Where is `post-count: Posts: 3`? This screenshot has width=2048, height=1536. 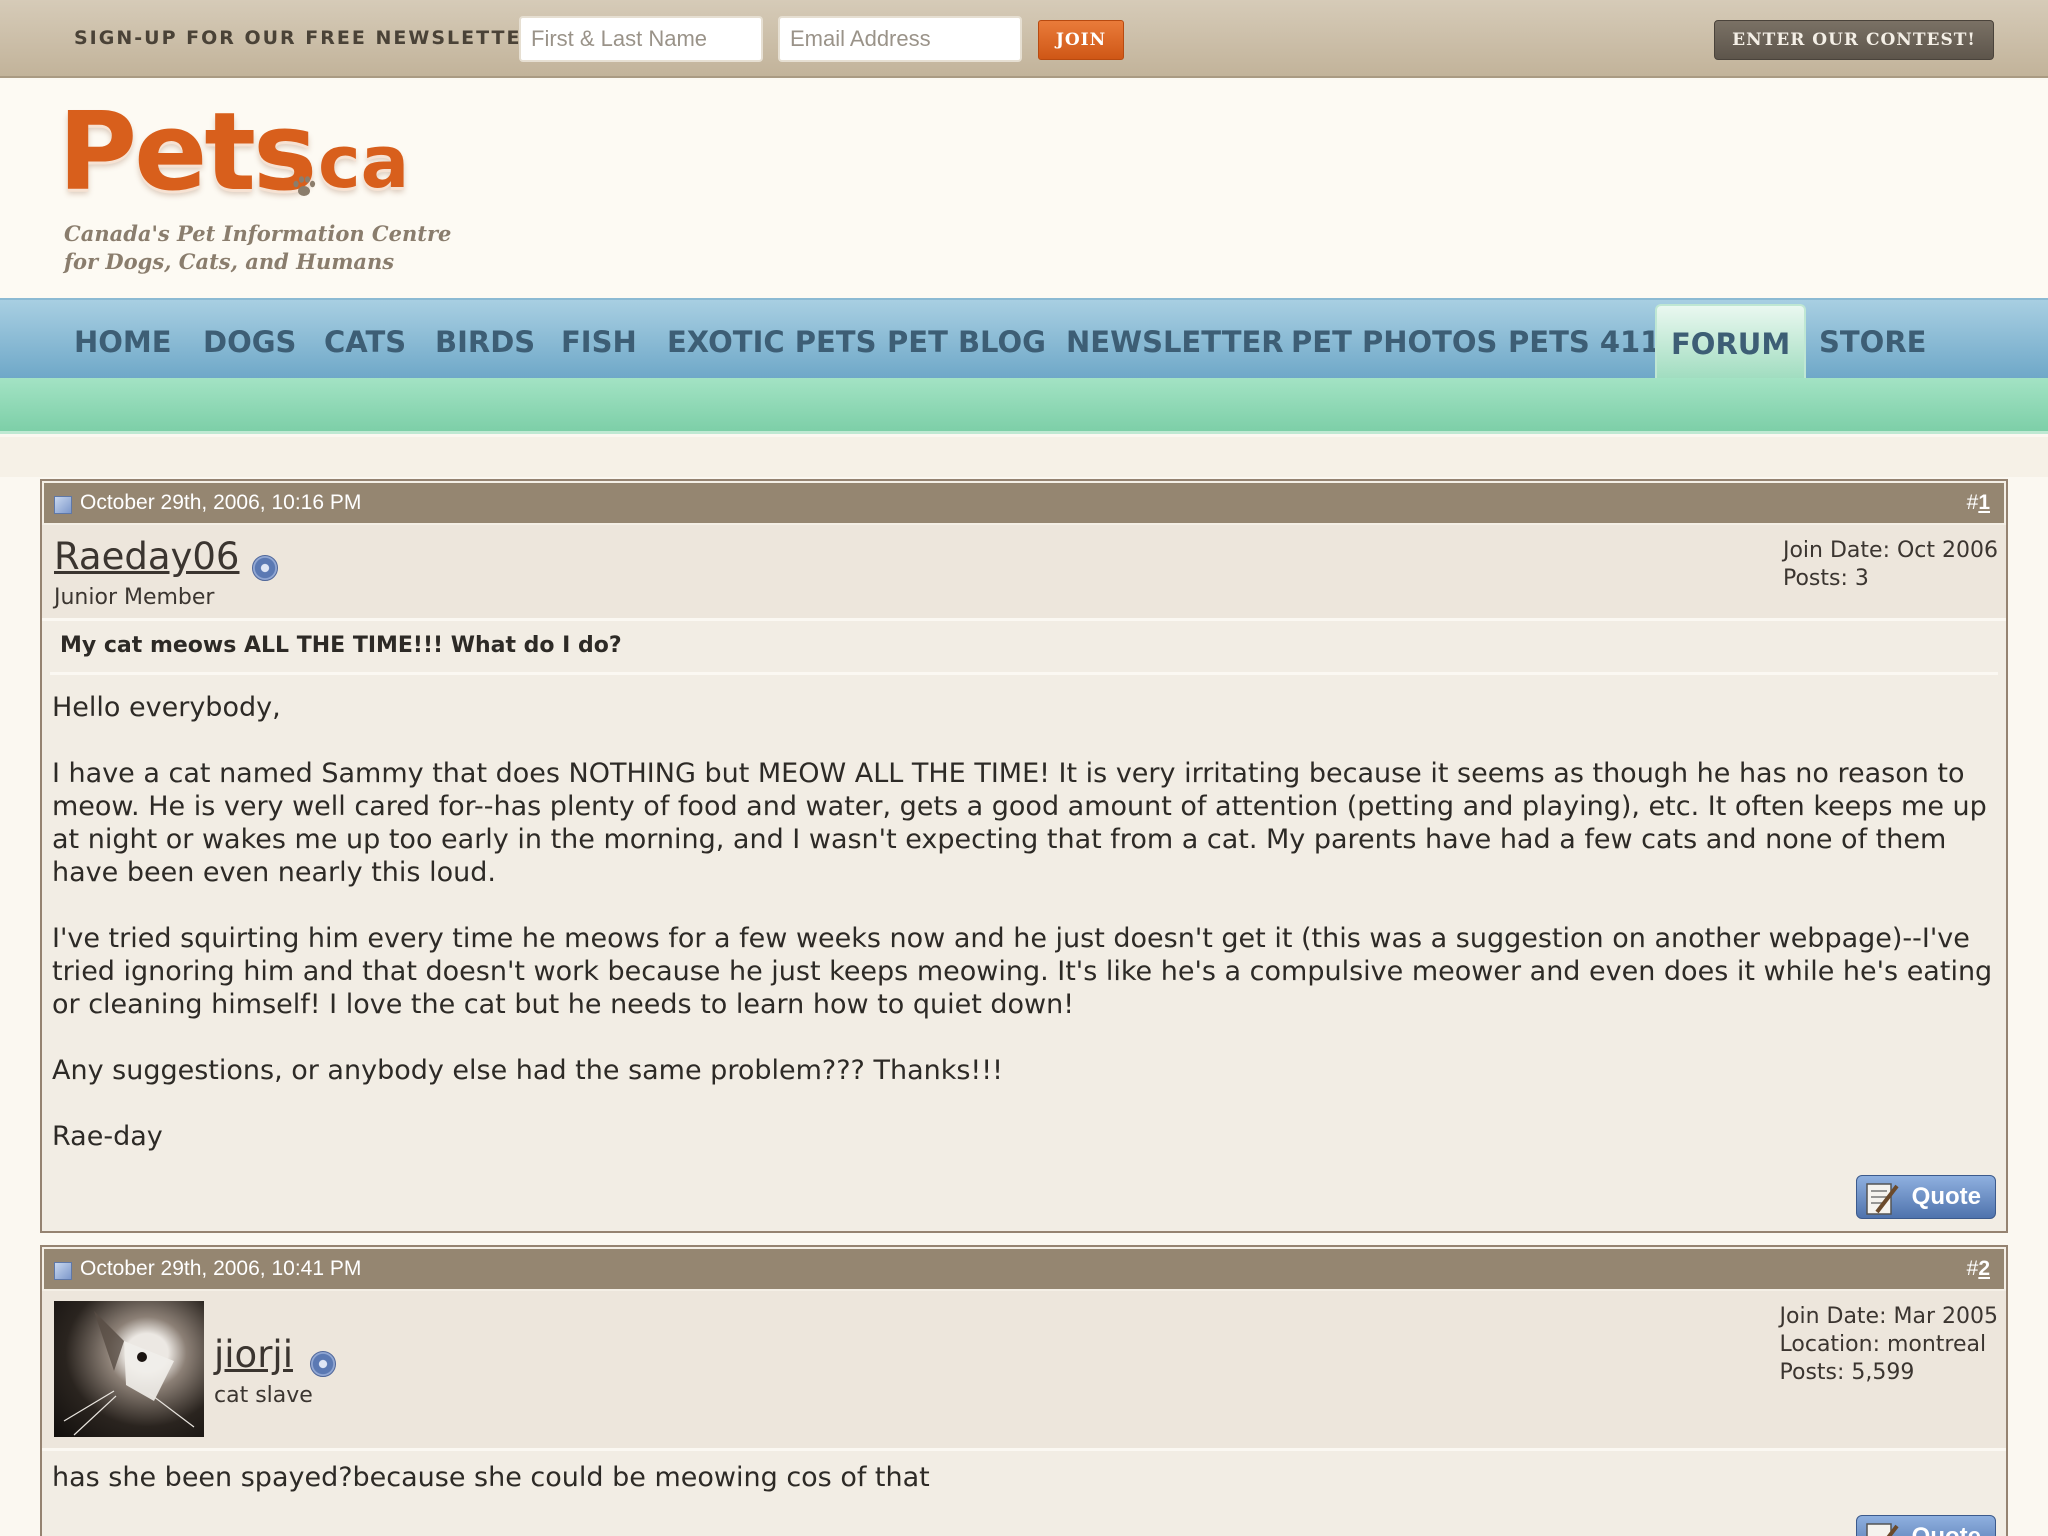 post-count: Posts: 3 is located at coordinates (1825, 578).